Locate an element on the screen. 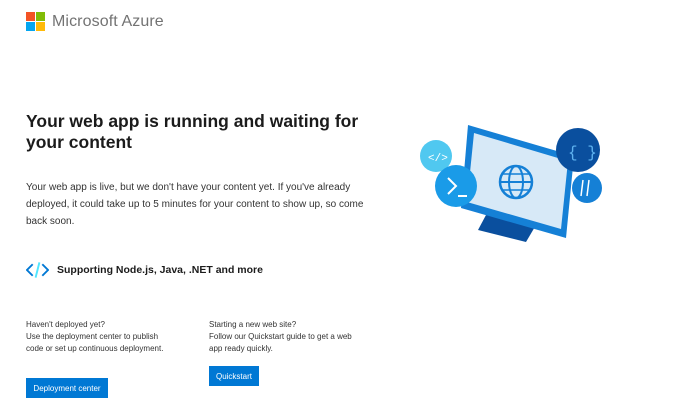  supporting-languages: Supporting Node.js, Java, .NET and more is located at coordinates (144, 270).